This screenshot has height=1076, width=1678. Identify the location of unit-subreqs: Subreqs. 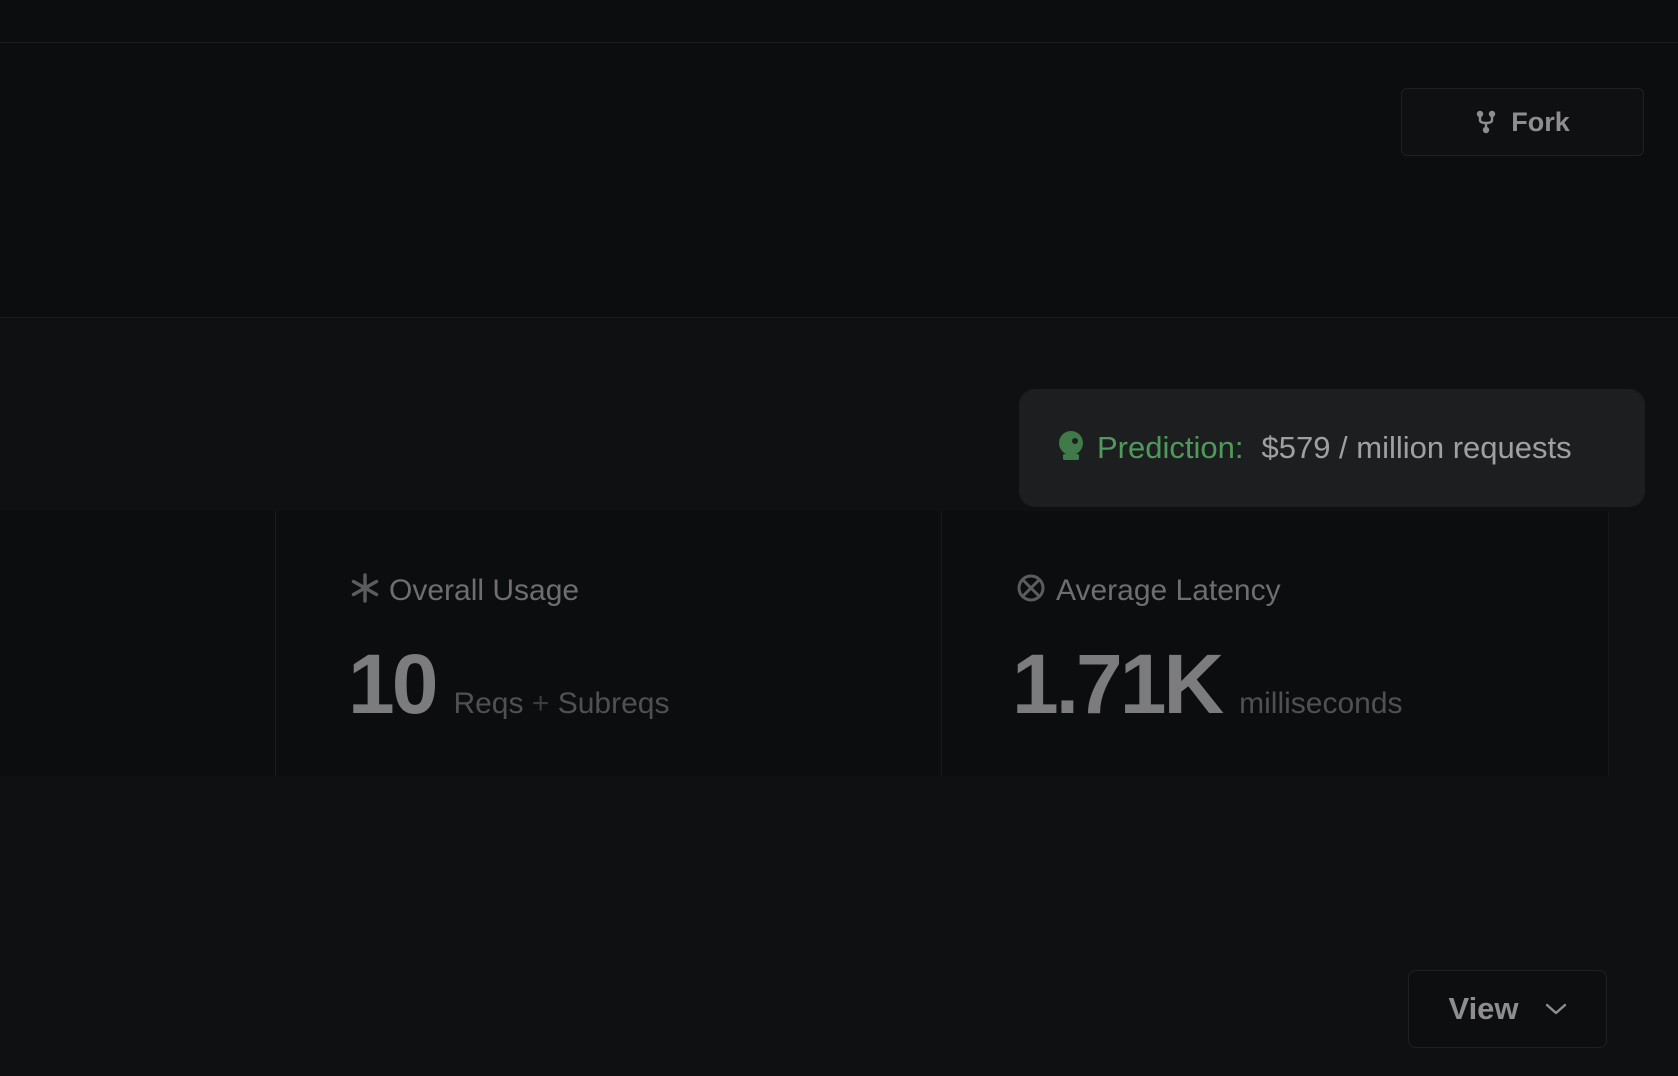
(613, 703).